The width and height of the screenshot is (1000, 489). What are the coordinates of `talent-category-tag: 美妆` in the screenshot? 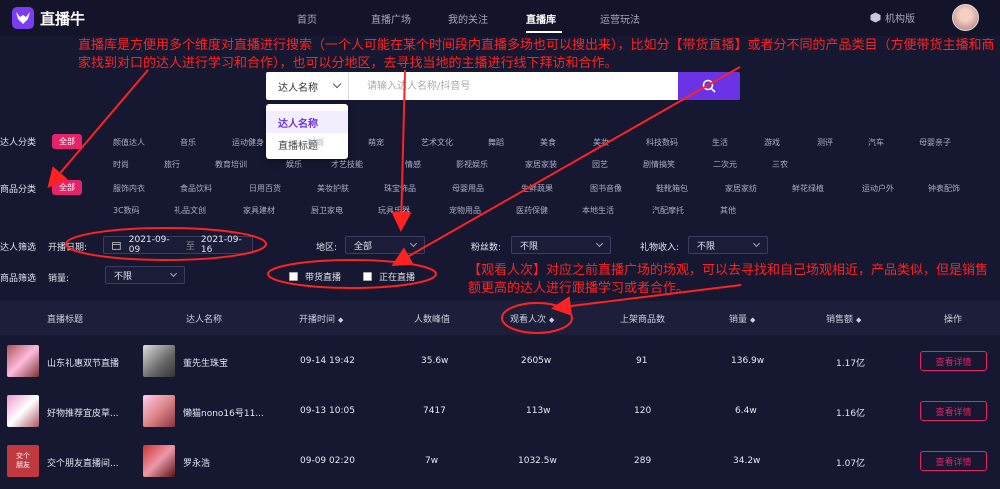 It's located at (601, 142).